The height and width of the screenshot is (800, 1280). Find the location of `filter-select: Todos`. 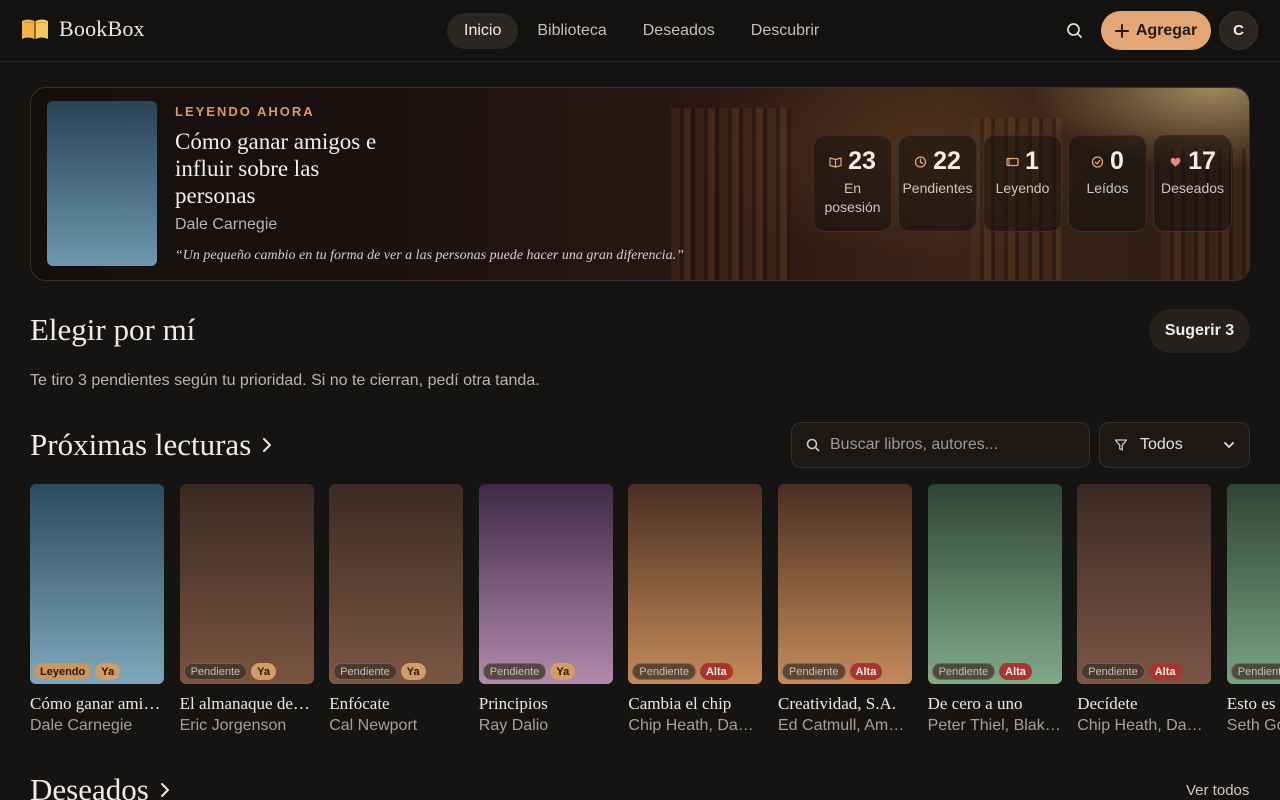

filter-select: Todos is located at coordinates (1174, 445).